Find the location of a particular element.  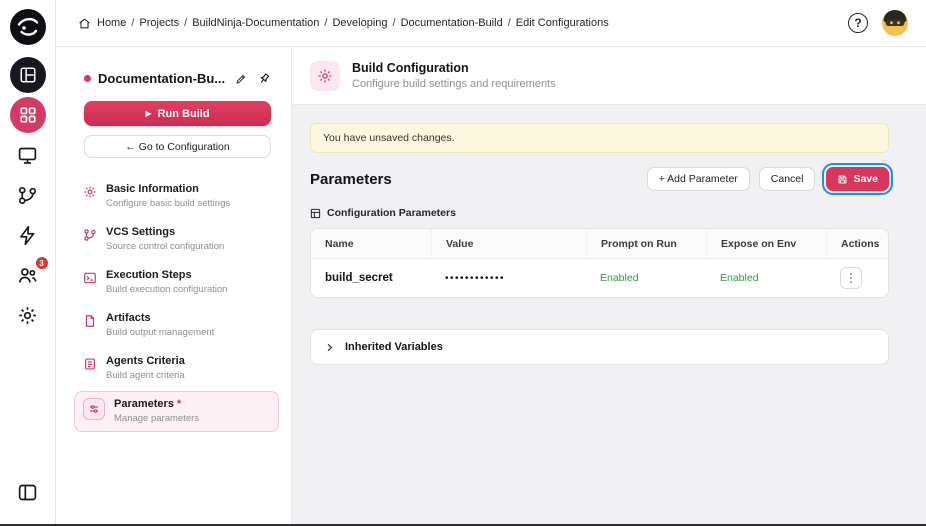

pin-icon is located at coordinates (264, 79).